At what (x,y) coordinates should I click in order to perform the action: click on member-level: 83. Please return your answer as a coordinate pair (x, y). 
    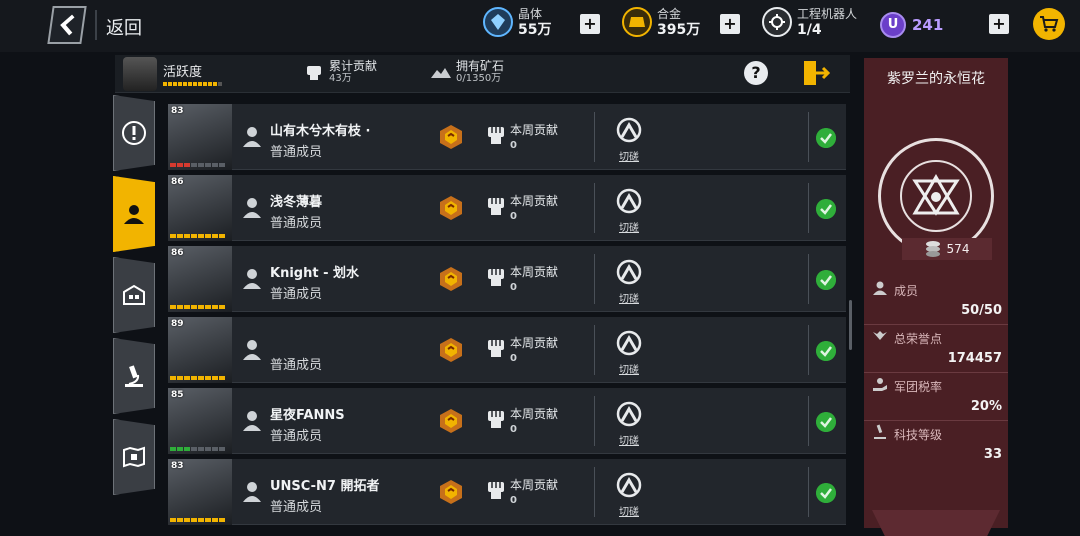
    Looking at the image, I should click on (177, 466).